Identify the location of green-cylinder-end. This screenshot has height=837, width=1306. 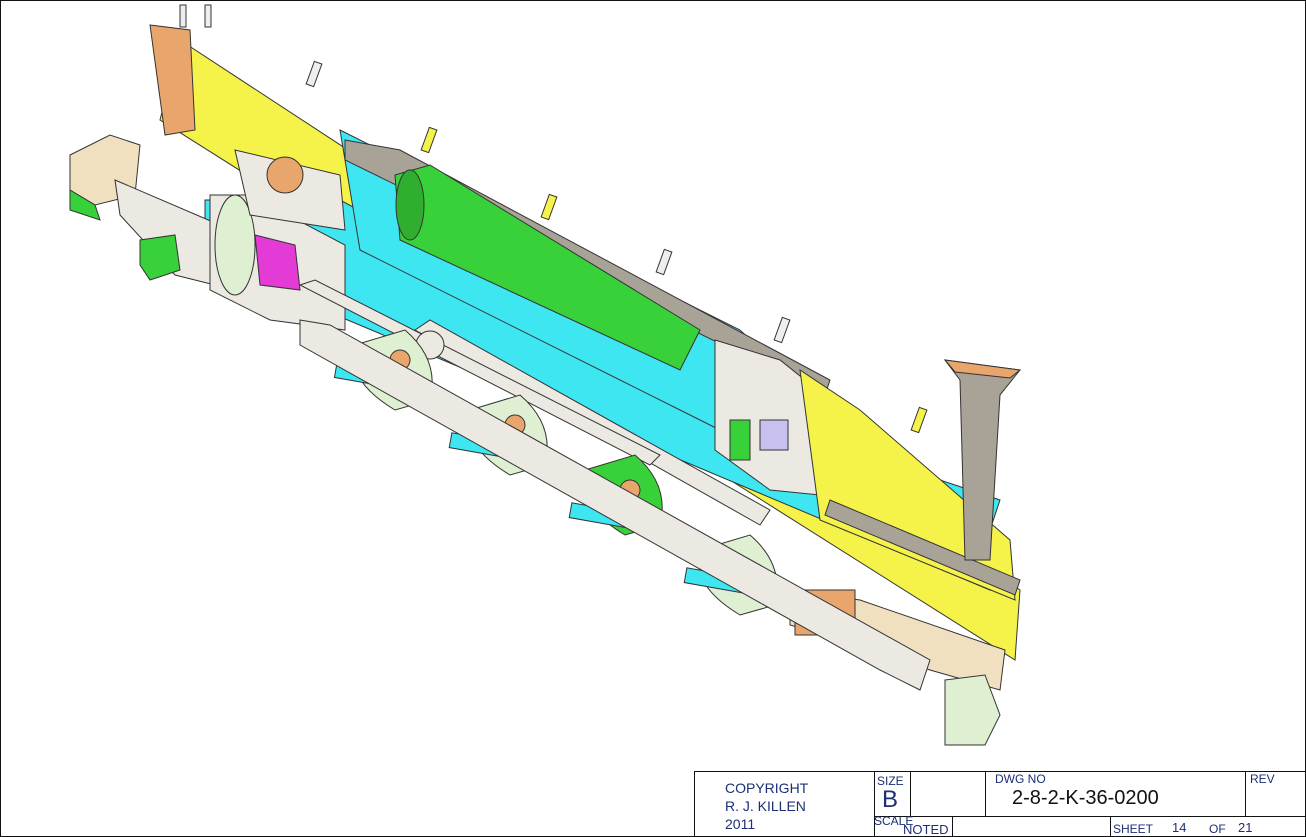
(410, 205).